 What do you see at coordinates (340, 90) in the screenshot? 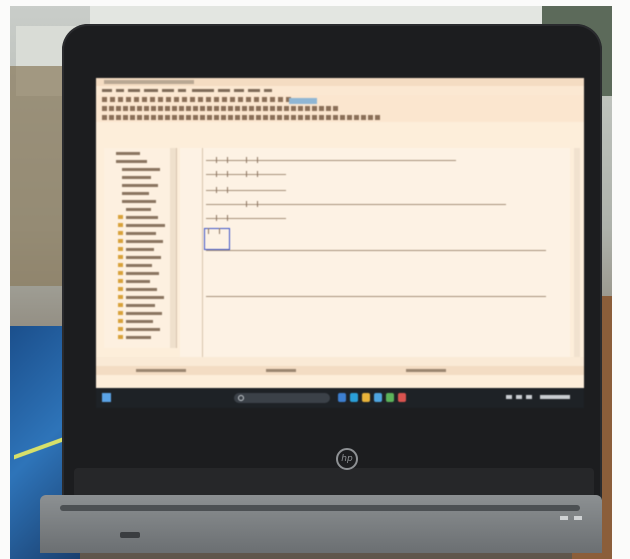
I see `menu-bar` at bounding box center [340, 90].